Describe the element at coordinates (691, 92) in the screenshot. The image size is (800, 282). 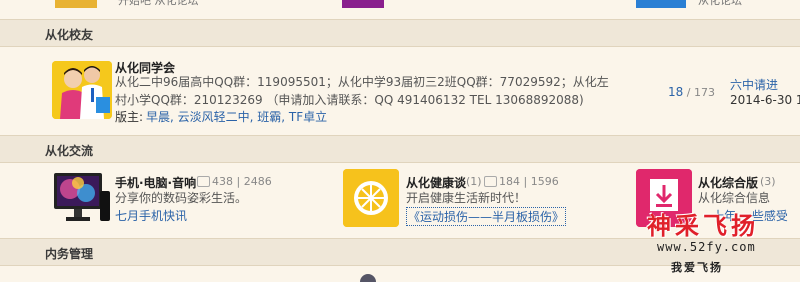
I see `forum-stats: 18 / 173` at that location.